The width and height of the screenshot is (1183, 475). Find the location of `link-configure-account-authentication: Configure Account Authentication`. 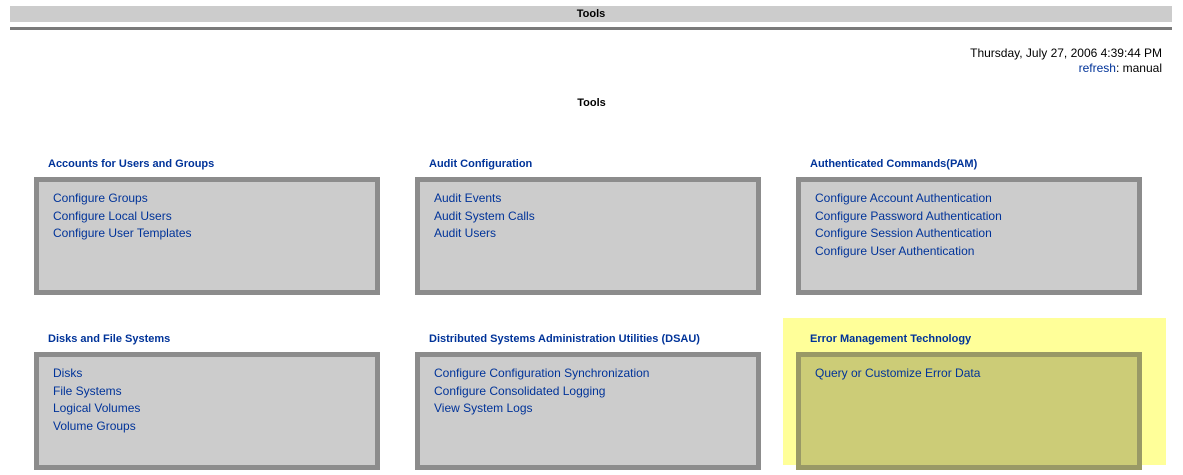

link-configure-account-authentication: Configure Account Authentication is located at coordinates (969, 199).